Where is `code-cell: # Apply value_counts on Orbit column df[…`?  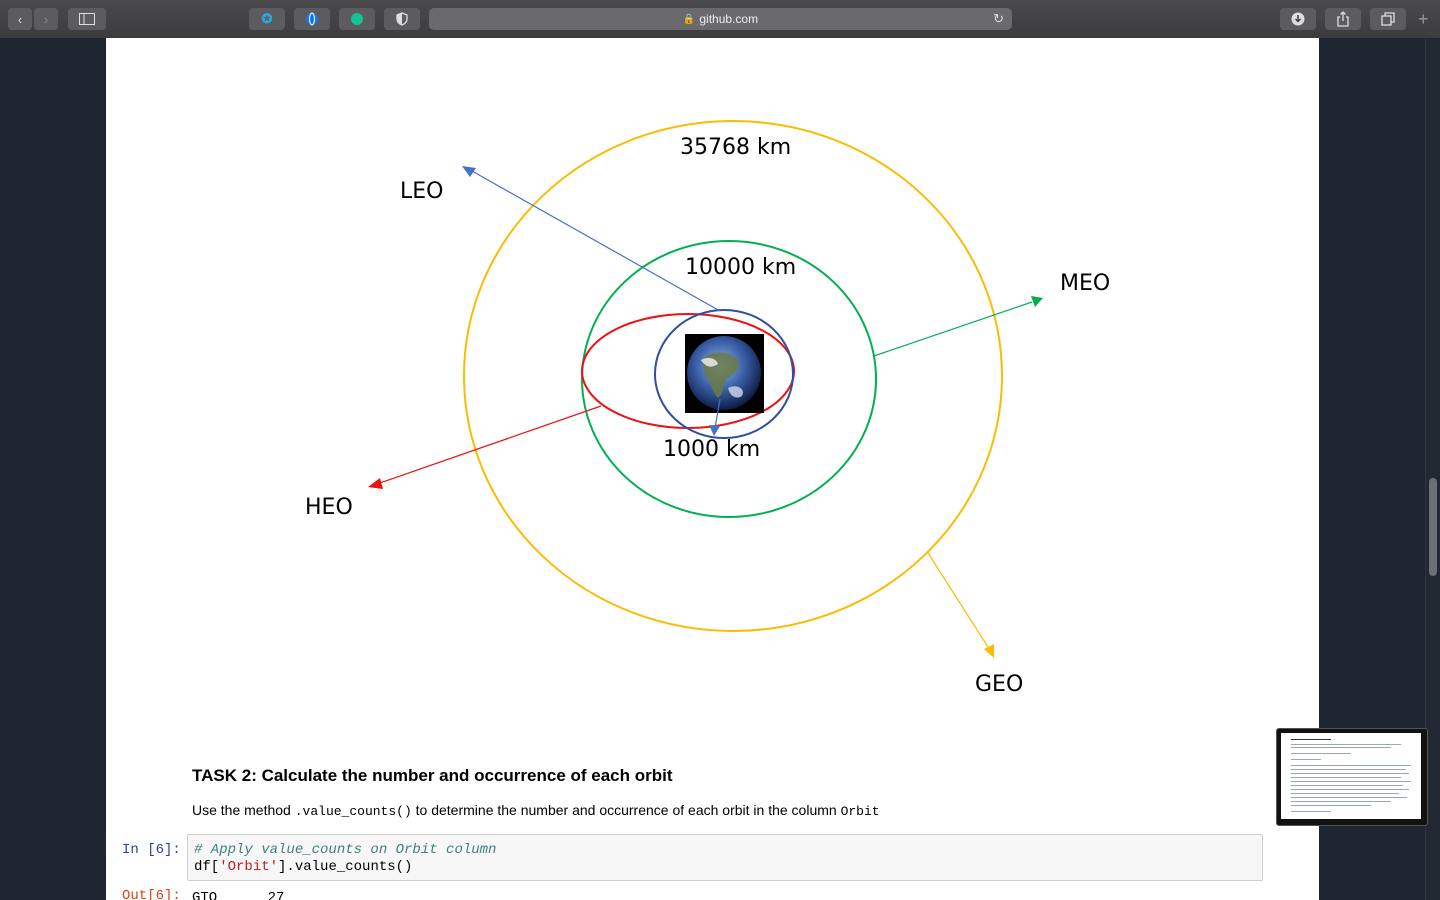
code-cell: # Apply value_counts on Orbit column df[… is located at coordinates (725, 857).